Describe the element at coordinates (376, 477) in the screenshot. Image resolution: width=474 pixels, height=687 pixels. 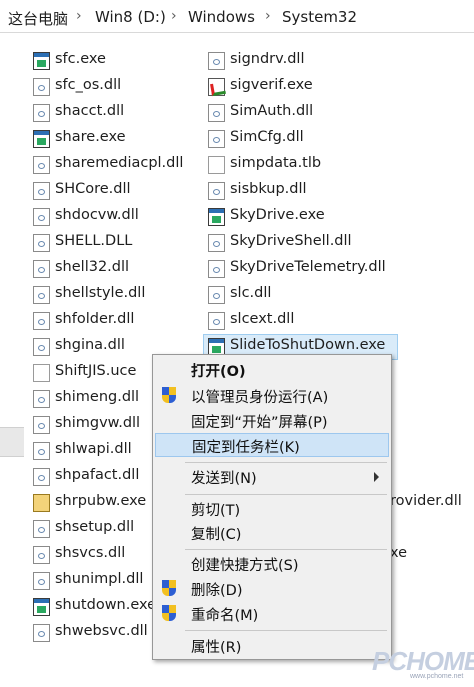
I see `submenu-arrow-icon` at that location.